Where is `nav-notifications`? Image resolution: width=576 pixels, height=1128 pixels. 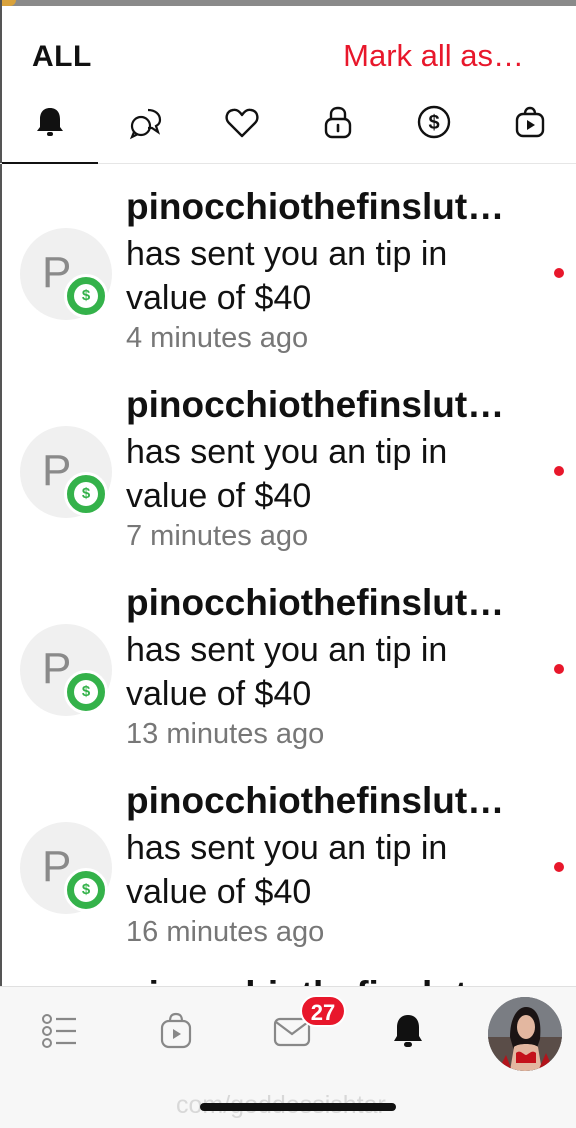
nav-notifications is located at coordinates (408, 1031).